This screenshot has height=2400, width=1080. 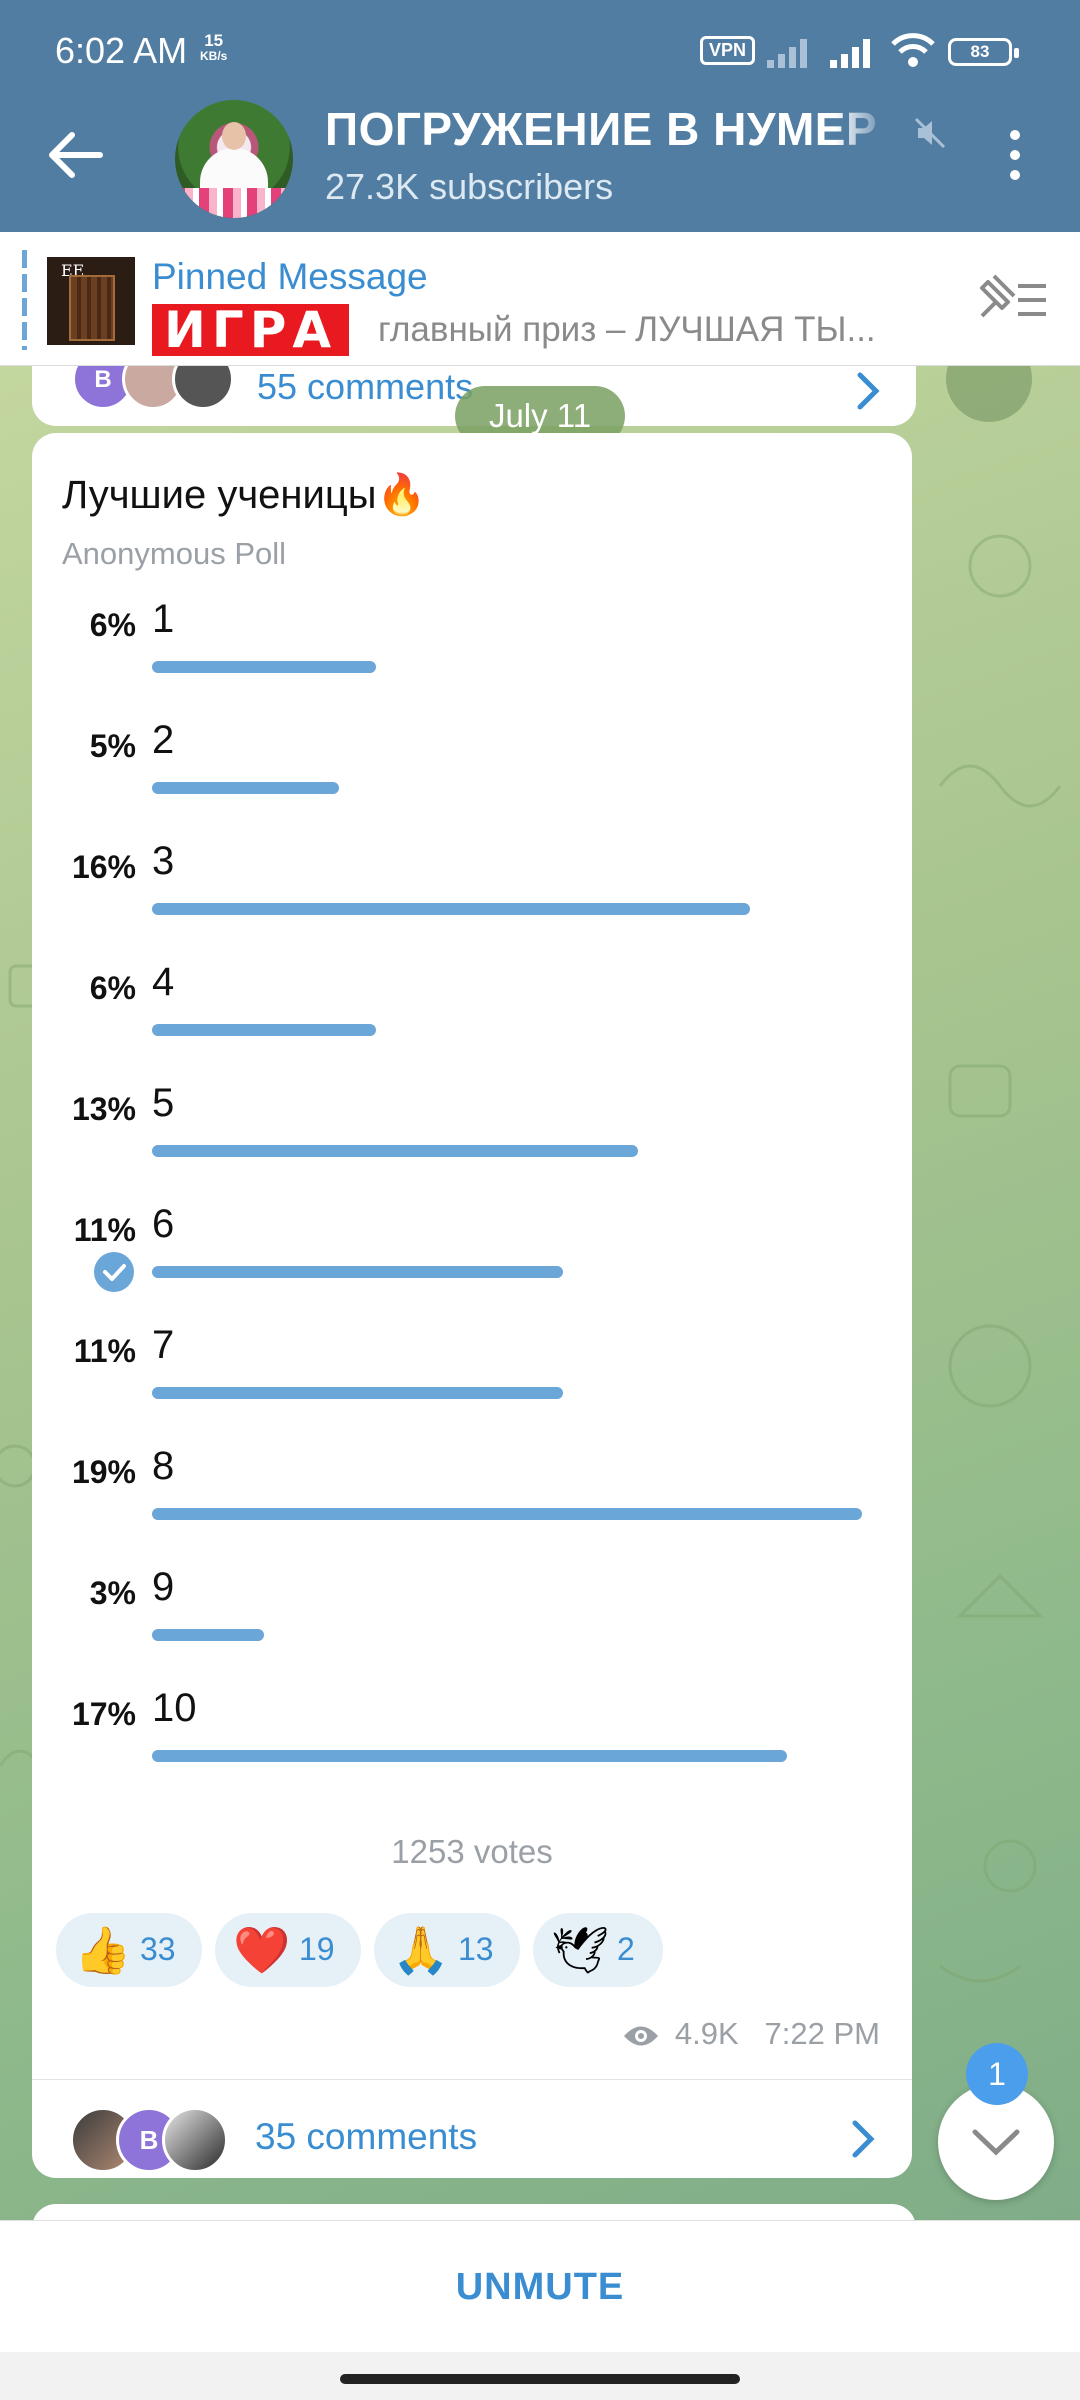 What do you see at coordinates (996, 2142) in the screenshot?
I see `chevron-down-icon` at bounding box center [996, 2142].